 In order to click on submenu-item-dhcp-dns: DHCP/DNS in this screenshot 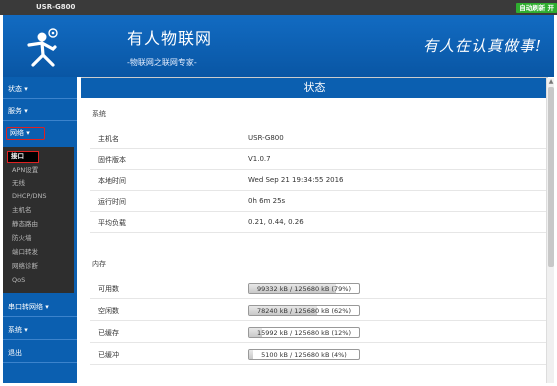, I will do `click(38, 196)`.